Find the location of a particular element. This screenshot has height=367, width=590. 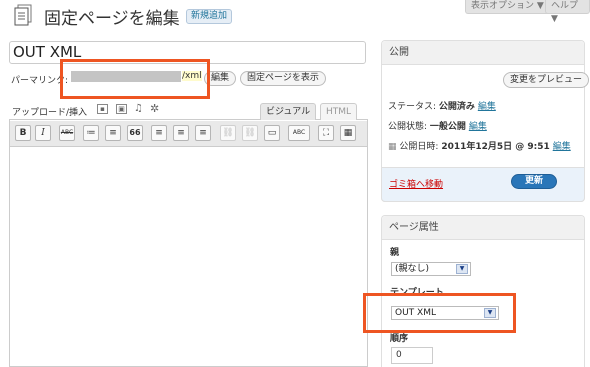

align-center-button: ≡ is located at coordinates (181, 133).